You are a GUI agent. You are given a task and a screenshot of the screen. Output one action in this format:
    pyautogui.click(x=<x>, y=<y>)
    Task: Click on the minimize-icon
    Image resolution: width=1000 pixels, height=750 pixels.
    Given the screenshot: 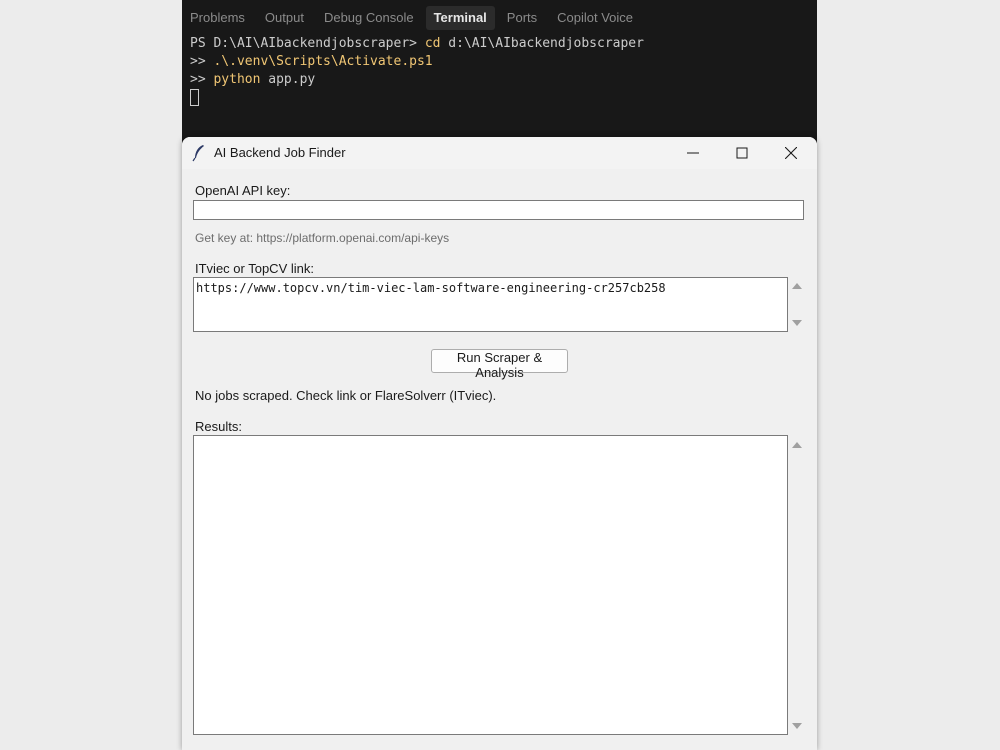 What is the action you would take?
    pyautogui.click(x=693, y=153)
    